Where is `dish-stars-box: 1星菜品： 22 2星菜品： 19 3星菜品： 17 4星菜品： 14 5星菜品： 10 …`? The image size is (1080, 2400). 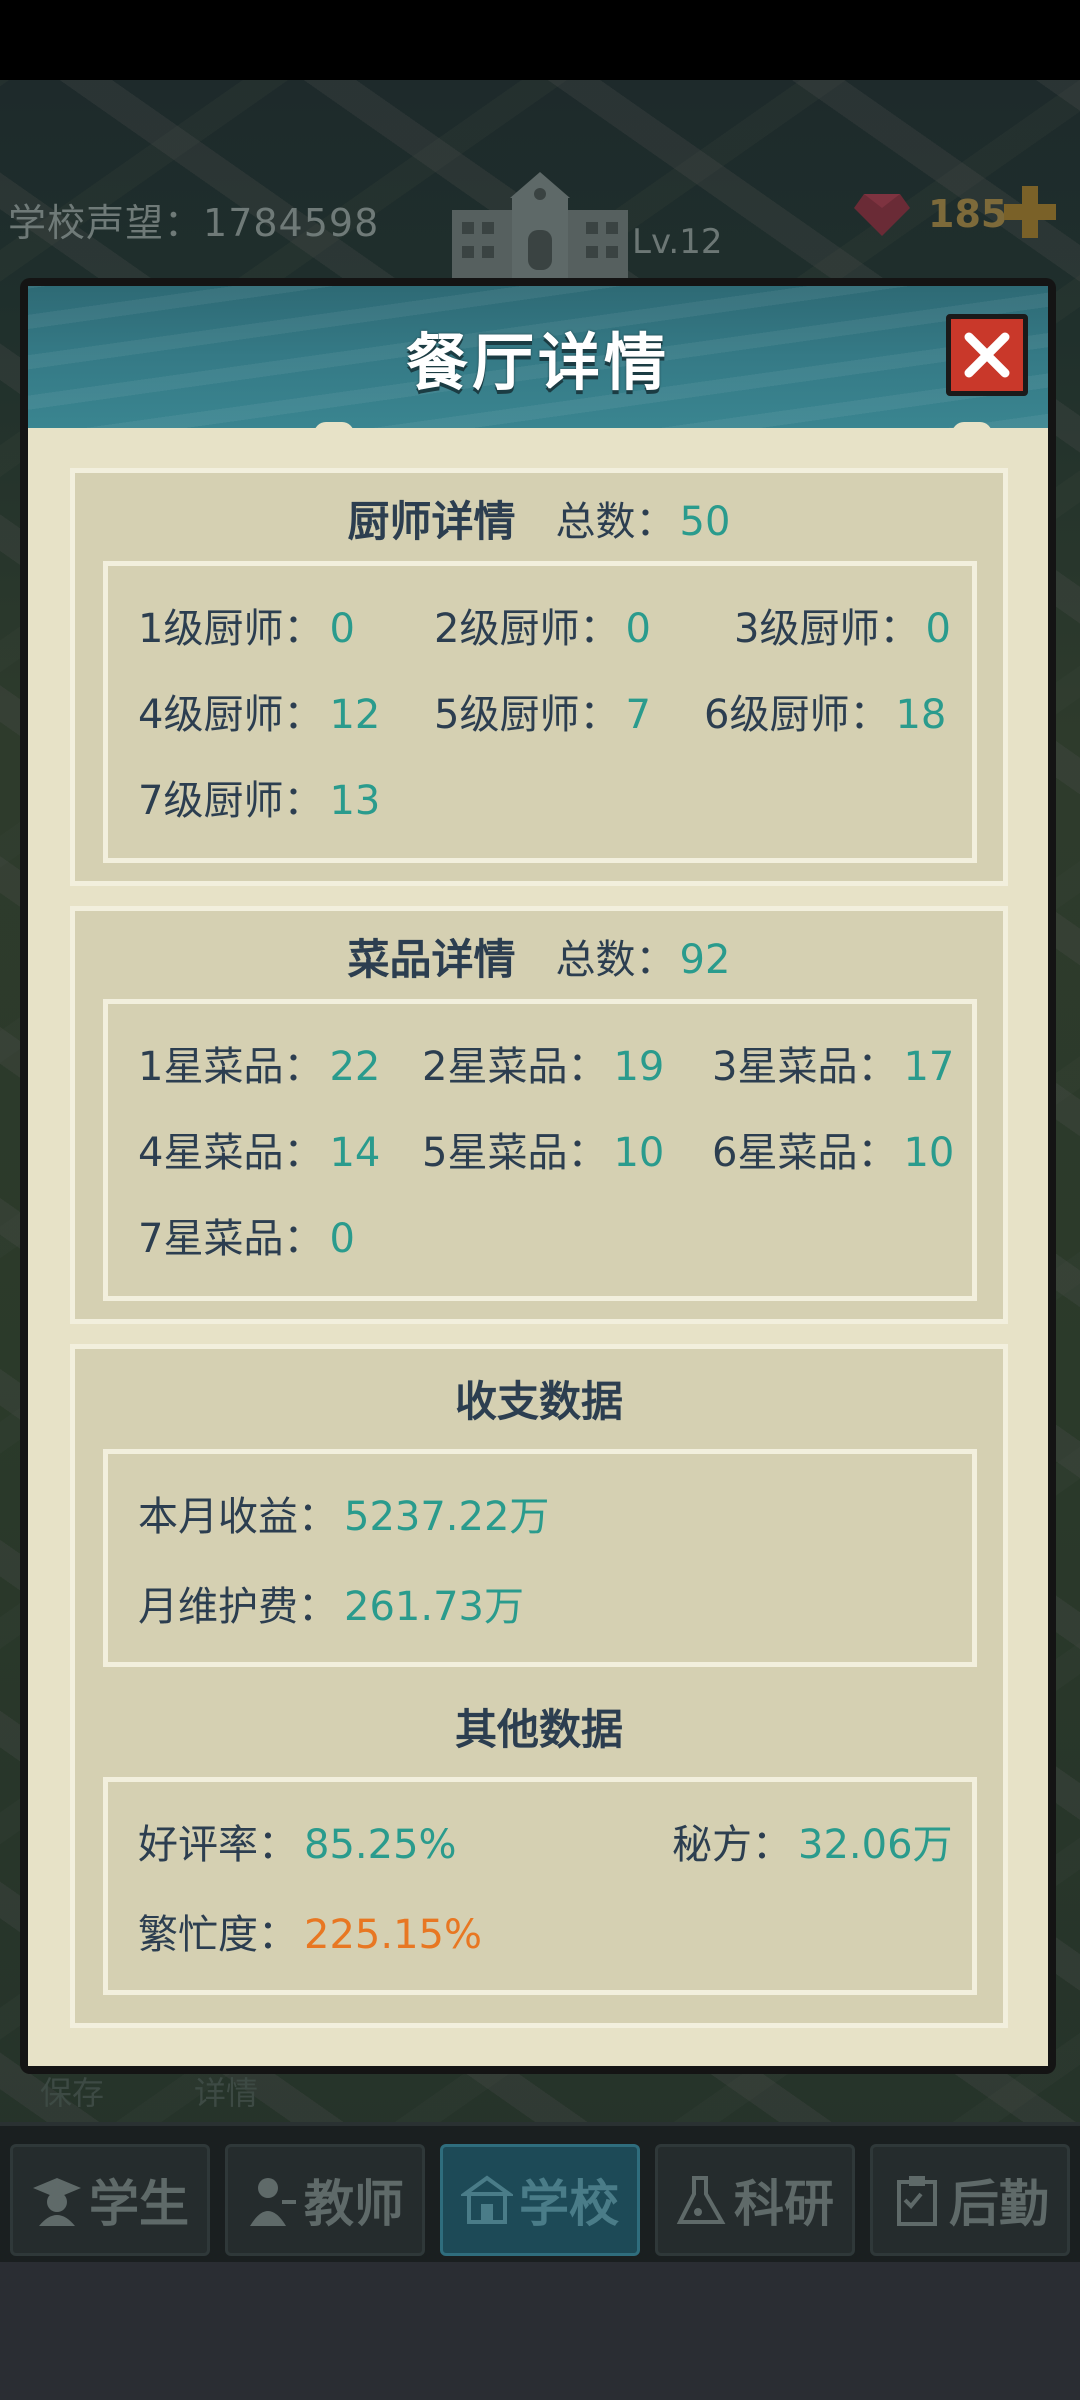
dish-stars-box: 1星菜品： 22 2星菜品： 19 3星菜品： 17 4星菜品： 14 5星菜品： 10 … is located at coordinates (540, 1150).